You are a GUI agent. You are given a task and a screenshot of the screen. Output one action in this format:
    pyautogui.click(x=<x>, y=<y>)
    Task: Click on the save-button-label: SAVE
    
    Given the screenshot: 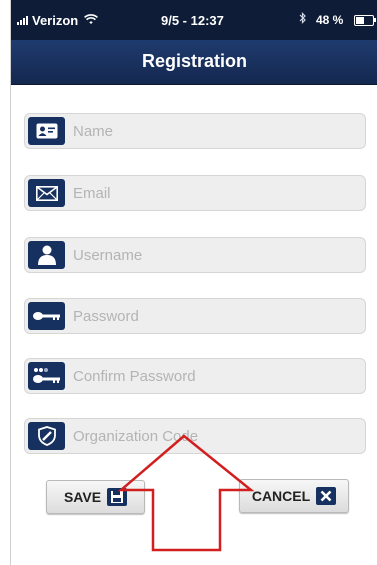 What is the action you would take?
    pyautogui.click(x=82, y=497)
    